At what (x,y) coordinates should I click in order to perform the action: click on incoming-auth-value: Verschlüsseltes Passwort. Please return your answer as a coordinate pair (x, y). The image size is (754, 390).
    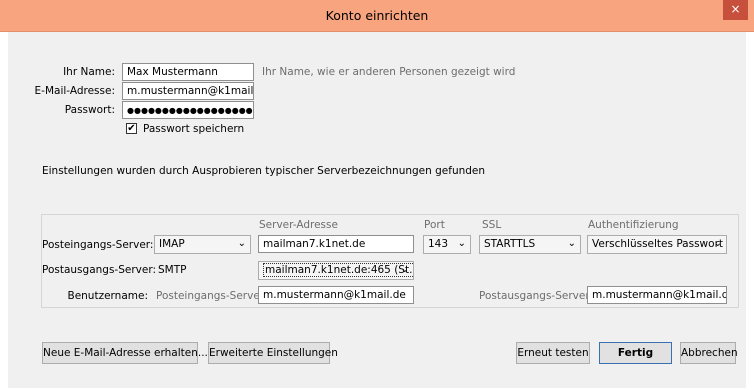
    Looking at the image, I should click on (657, 244).